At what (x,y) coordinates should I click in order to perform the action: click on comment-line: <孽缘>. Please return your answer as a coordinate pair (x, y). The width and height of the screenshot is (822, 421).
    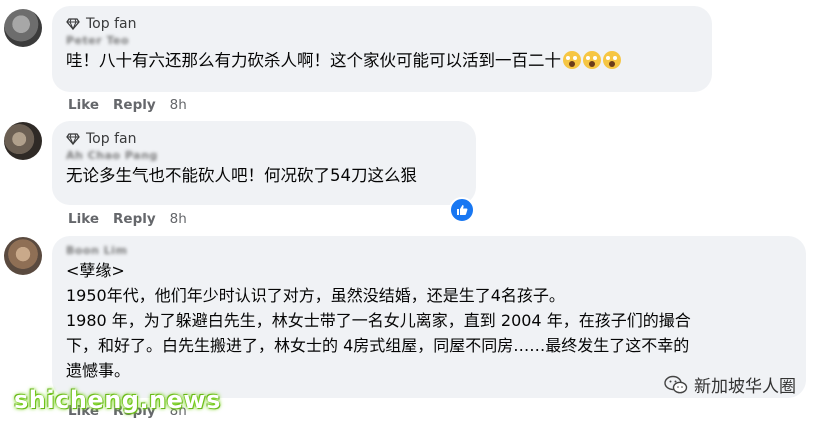
    Looking at the image, I should click on (95, 270).